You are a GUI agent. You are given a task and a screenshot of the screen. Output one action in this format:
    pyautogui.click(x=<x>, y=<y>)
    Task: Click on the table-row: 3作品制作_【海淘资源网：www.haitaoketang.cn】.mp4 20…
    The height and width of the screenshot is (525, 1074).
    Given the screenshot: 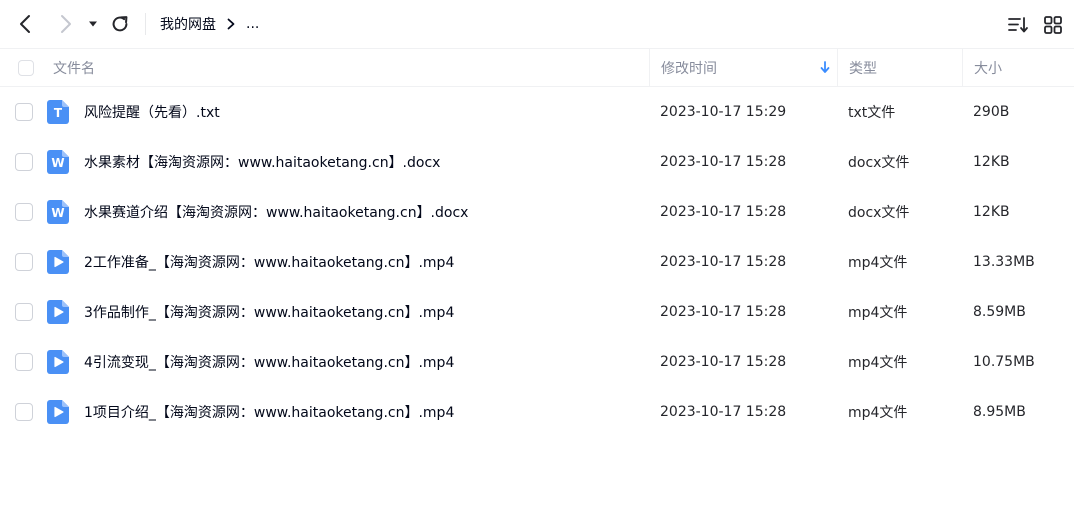 What is the action you would take?
    pyautogui.click(x=537, y=312)
    